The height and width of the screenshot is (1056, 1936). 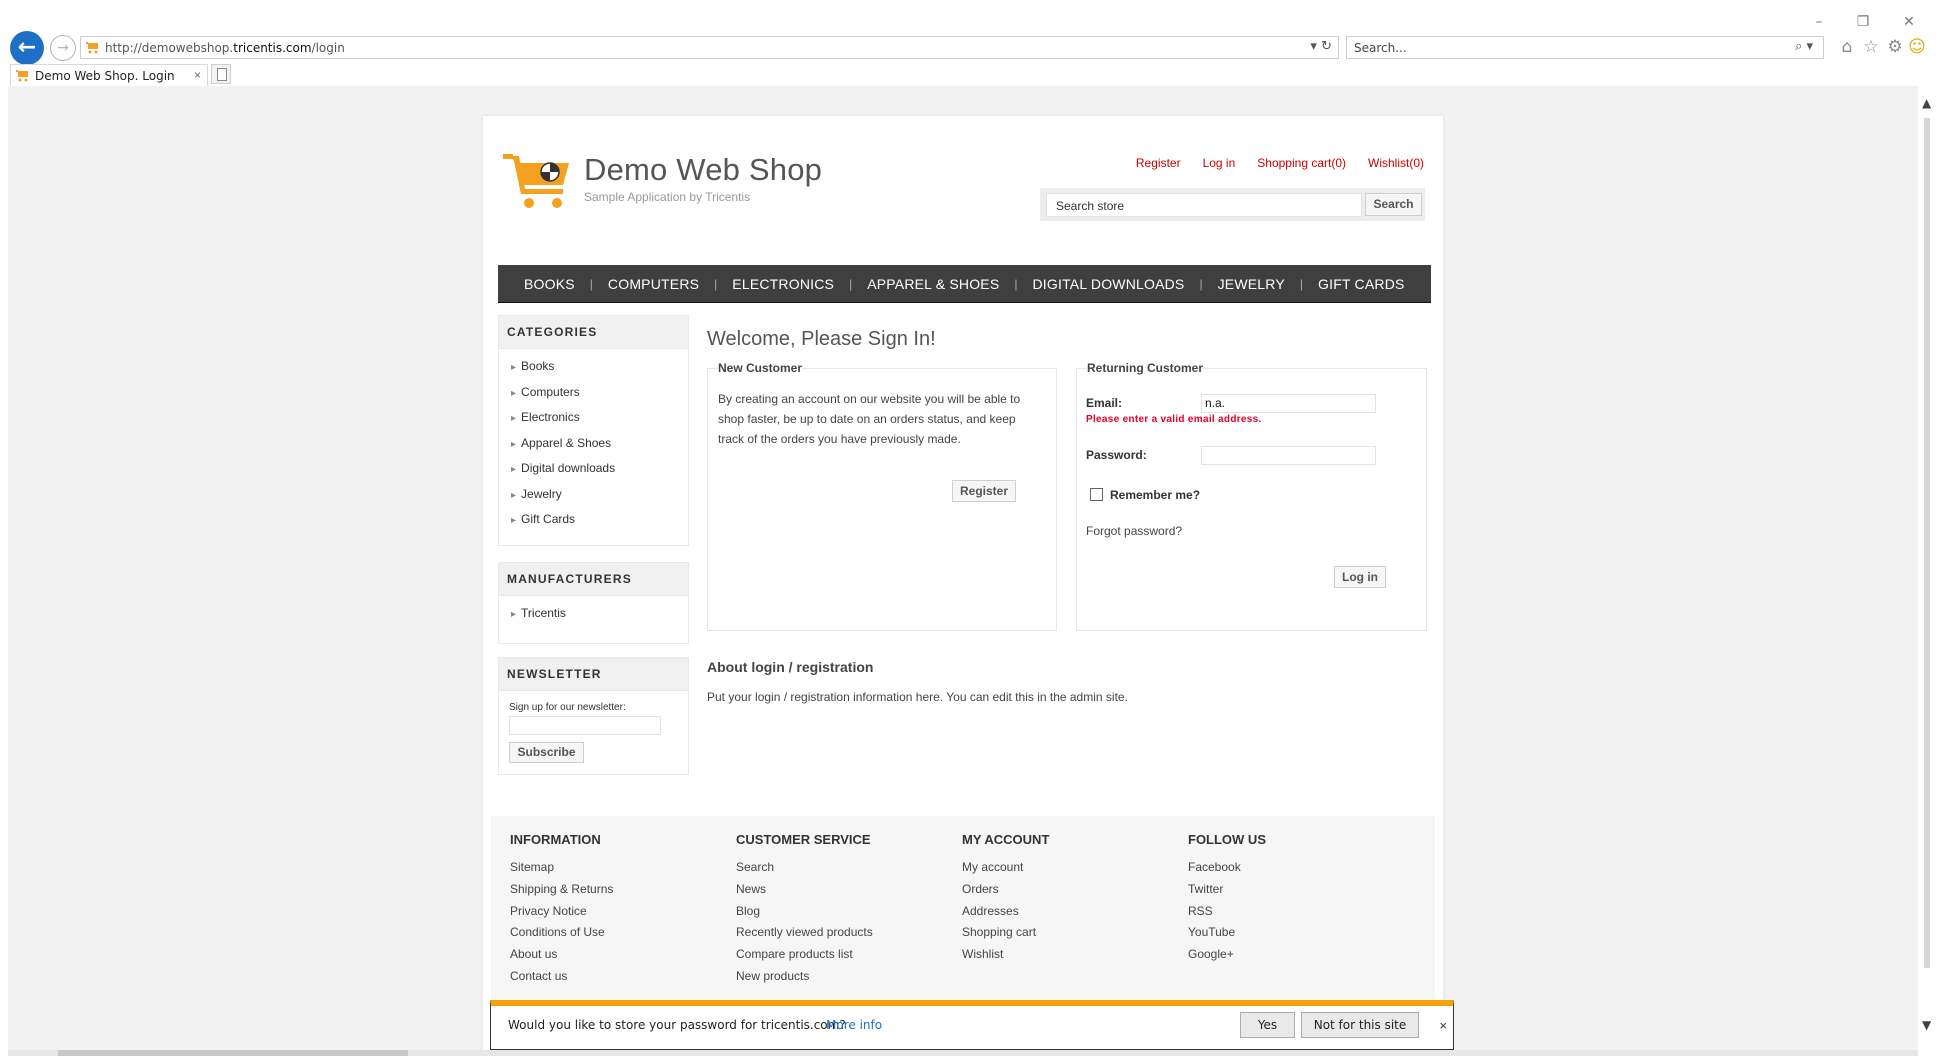 What do you see at coordinates (1096, 494) in the screenshot?
I see `remember-me-checkbox` at bounding box center [1096, 494].